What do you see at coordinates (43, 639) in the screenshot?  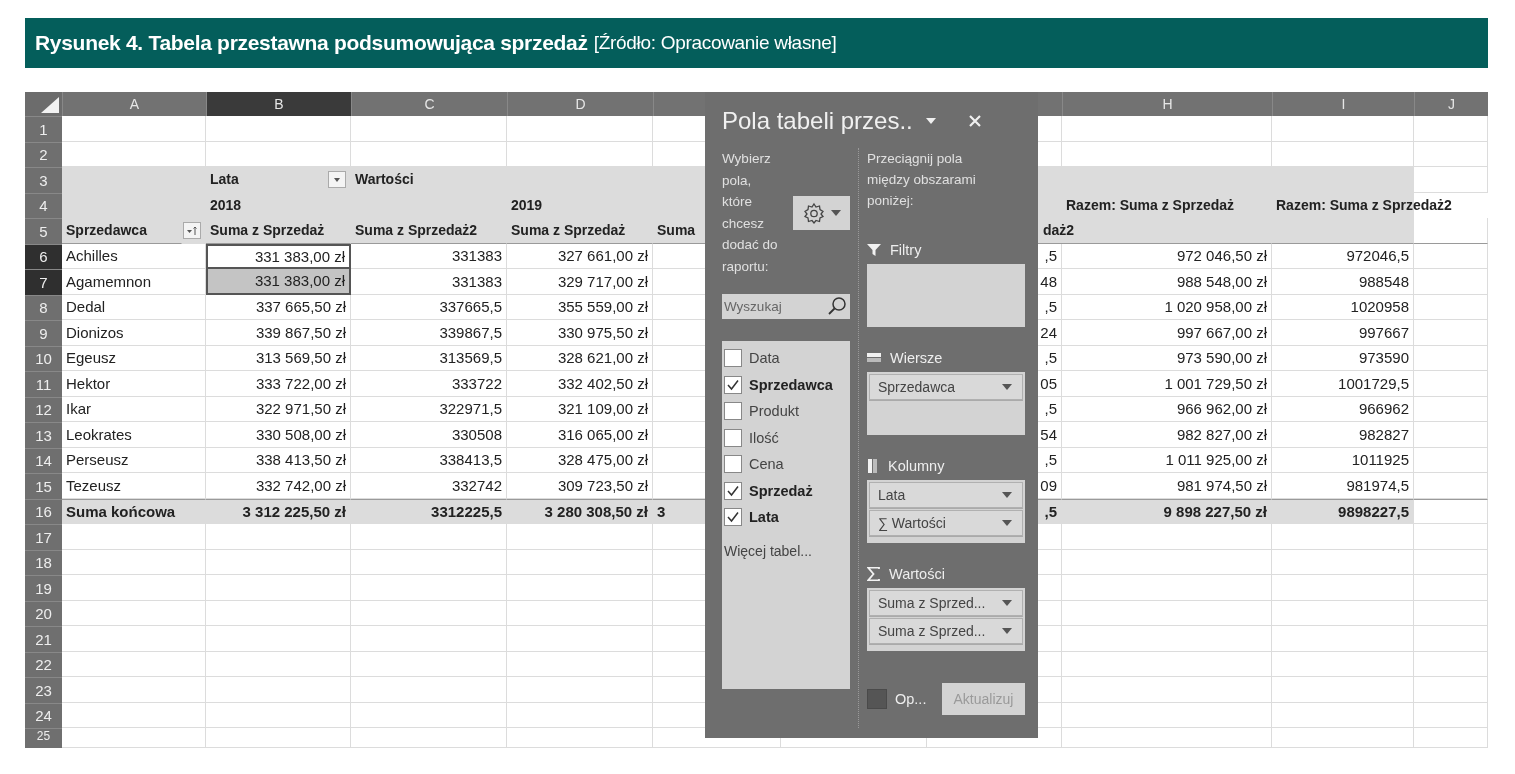 I see `row-header: 21` at bounding box center [43, 639].